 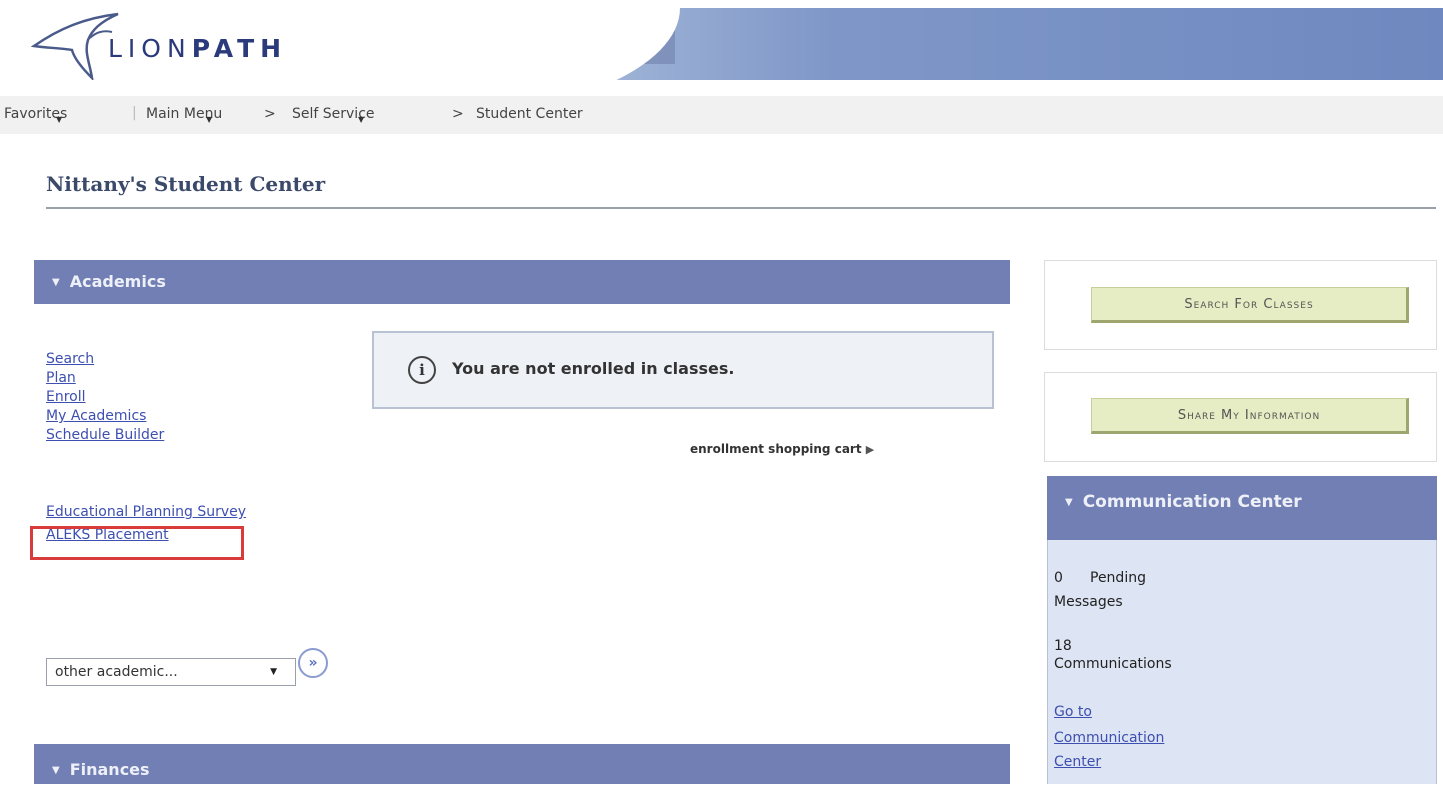 What do you see at coordinates (870, 449) in the screenshot?
I see `arrow-right-icon: ▶` at bounding box center [870, 449].